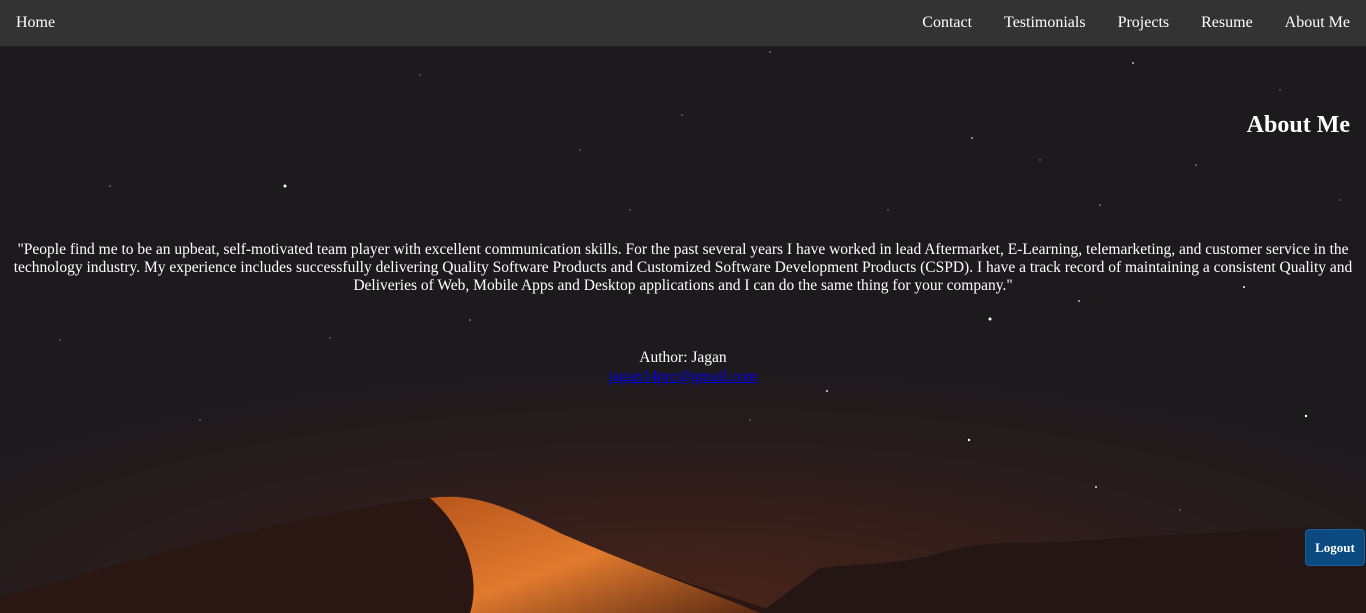 Image resolution: width=1366 pixels, height=613 pixels. What do you see at coordinates (683, 376) in the screenshot?
I see `author-email-link: jagan14prc@gmail.com` at bounding box center [683, 376].